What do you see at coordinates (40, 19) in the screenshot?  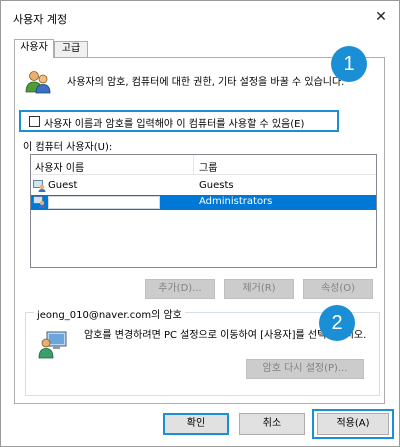 I see `window-title: 사용자 계정` at bounding box center [40, 19].